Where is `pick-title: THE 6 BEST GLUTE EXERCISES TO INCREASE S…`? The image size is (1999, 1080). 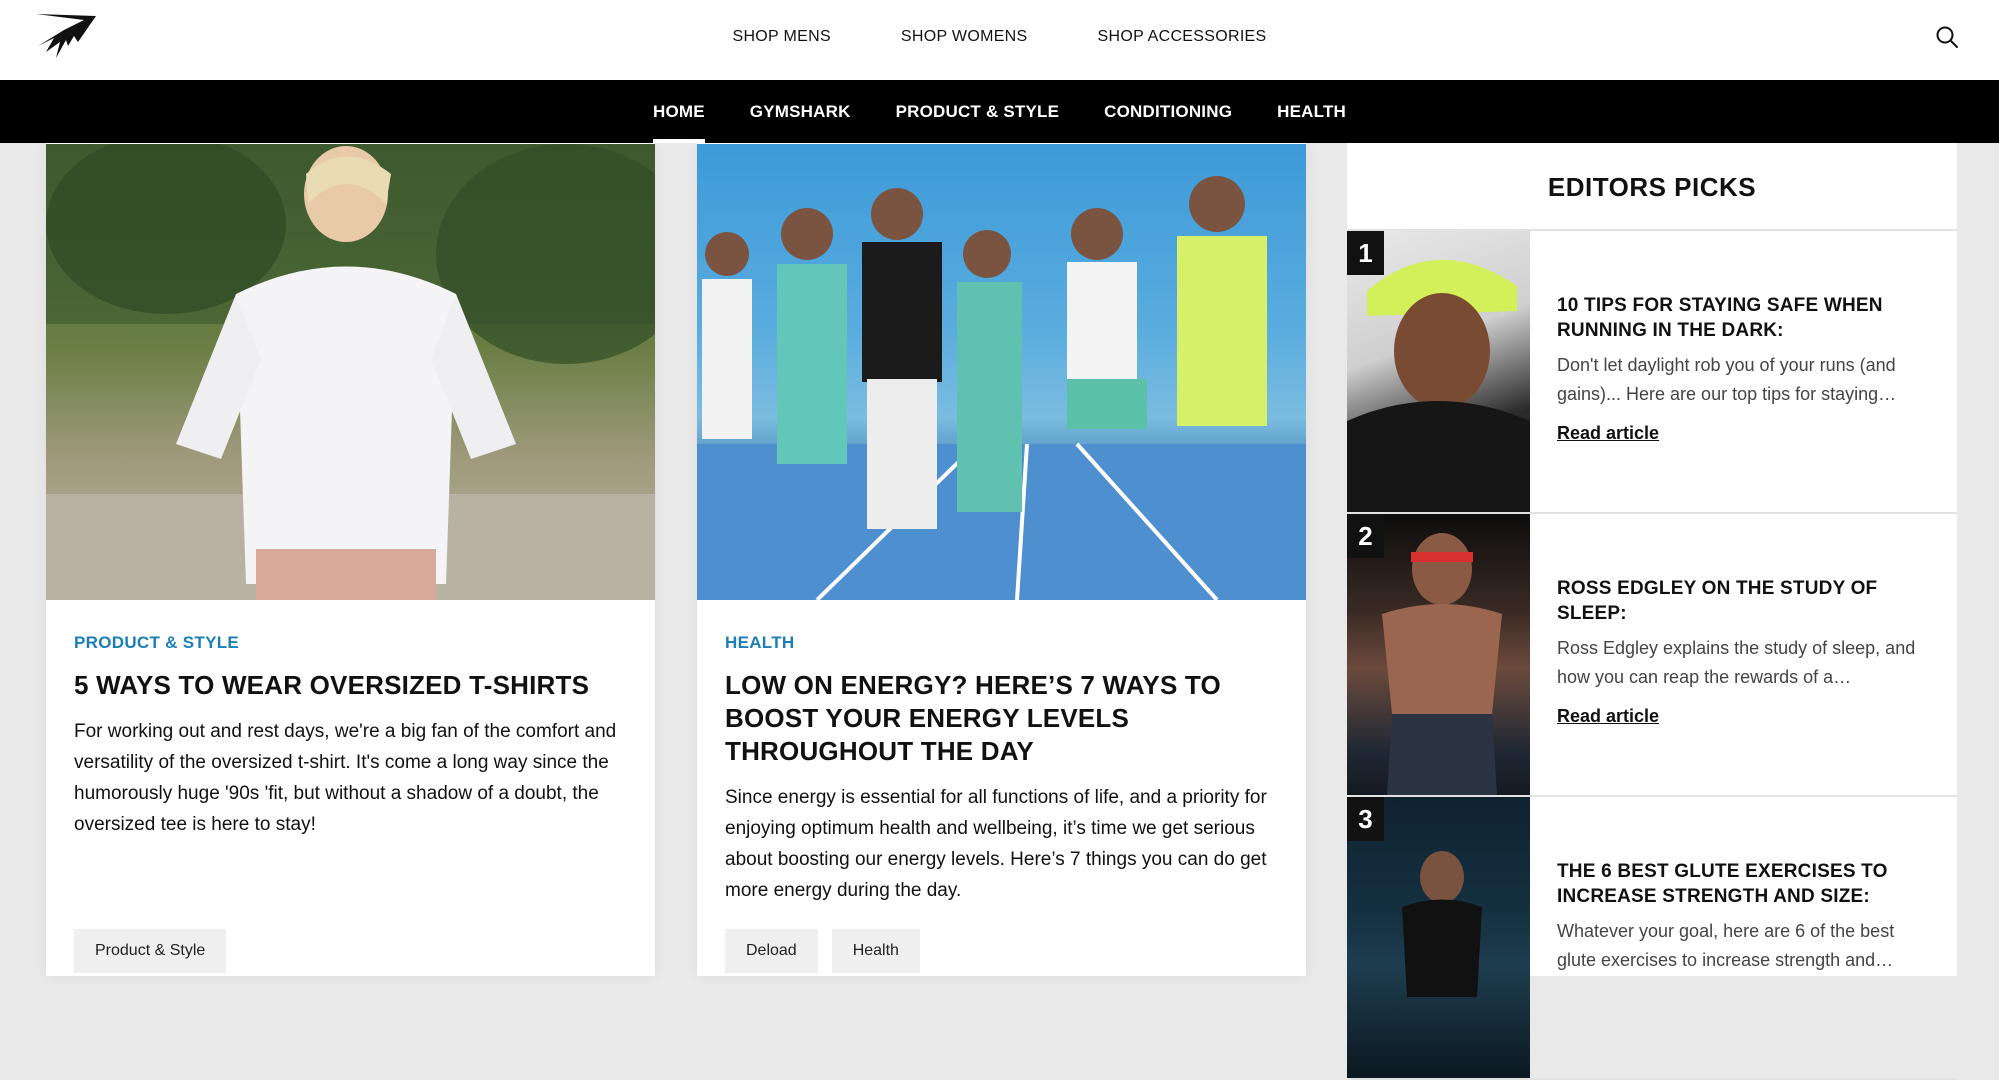
pick-title: THE 6 BEST GLUTE EXERCISES TO INCREASE S… is located at coordinates (1743, 884).